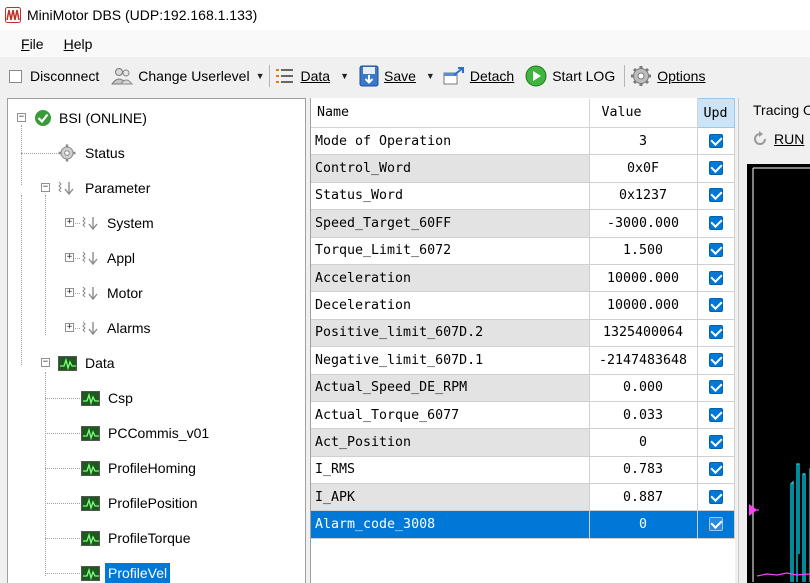  What do you see at coordinates (523, 333) in the screenshot?
I see `table-row: Positive_limit_607D.2 1325400064` at bounding box center [523, 333].